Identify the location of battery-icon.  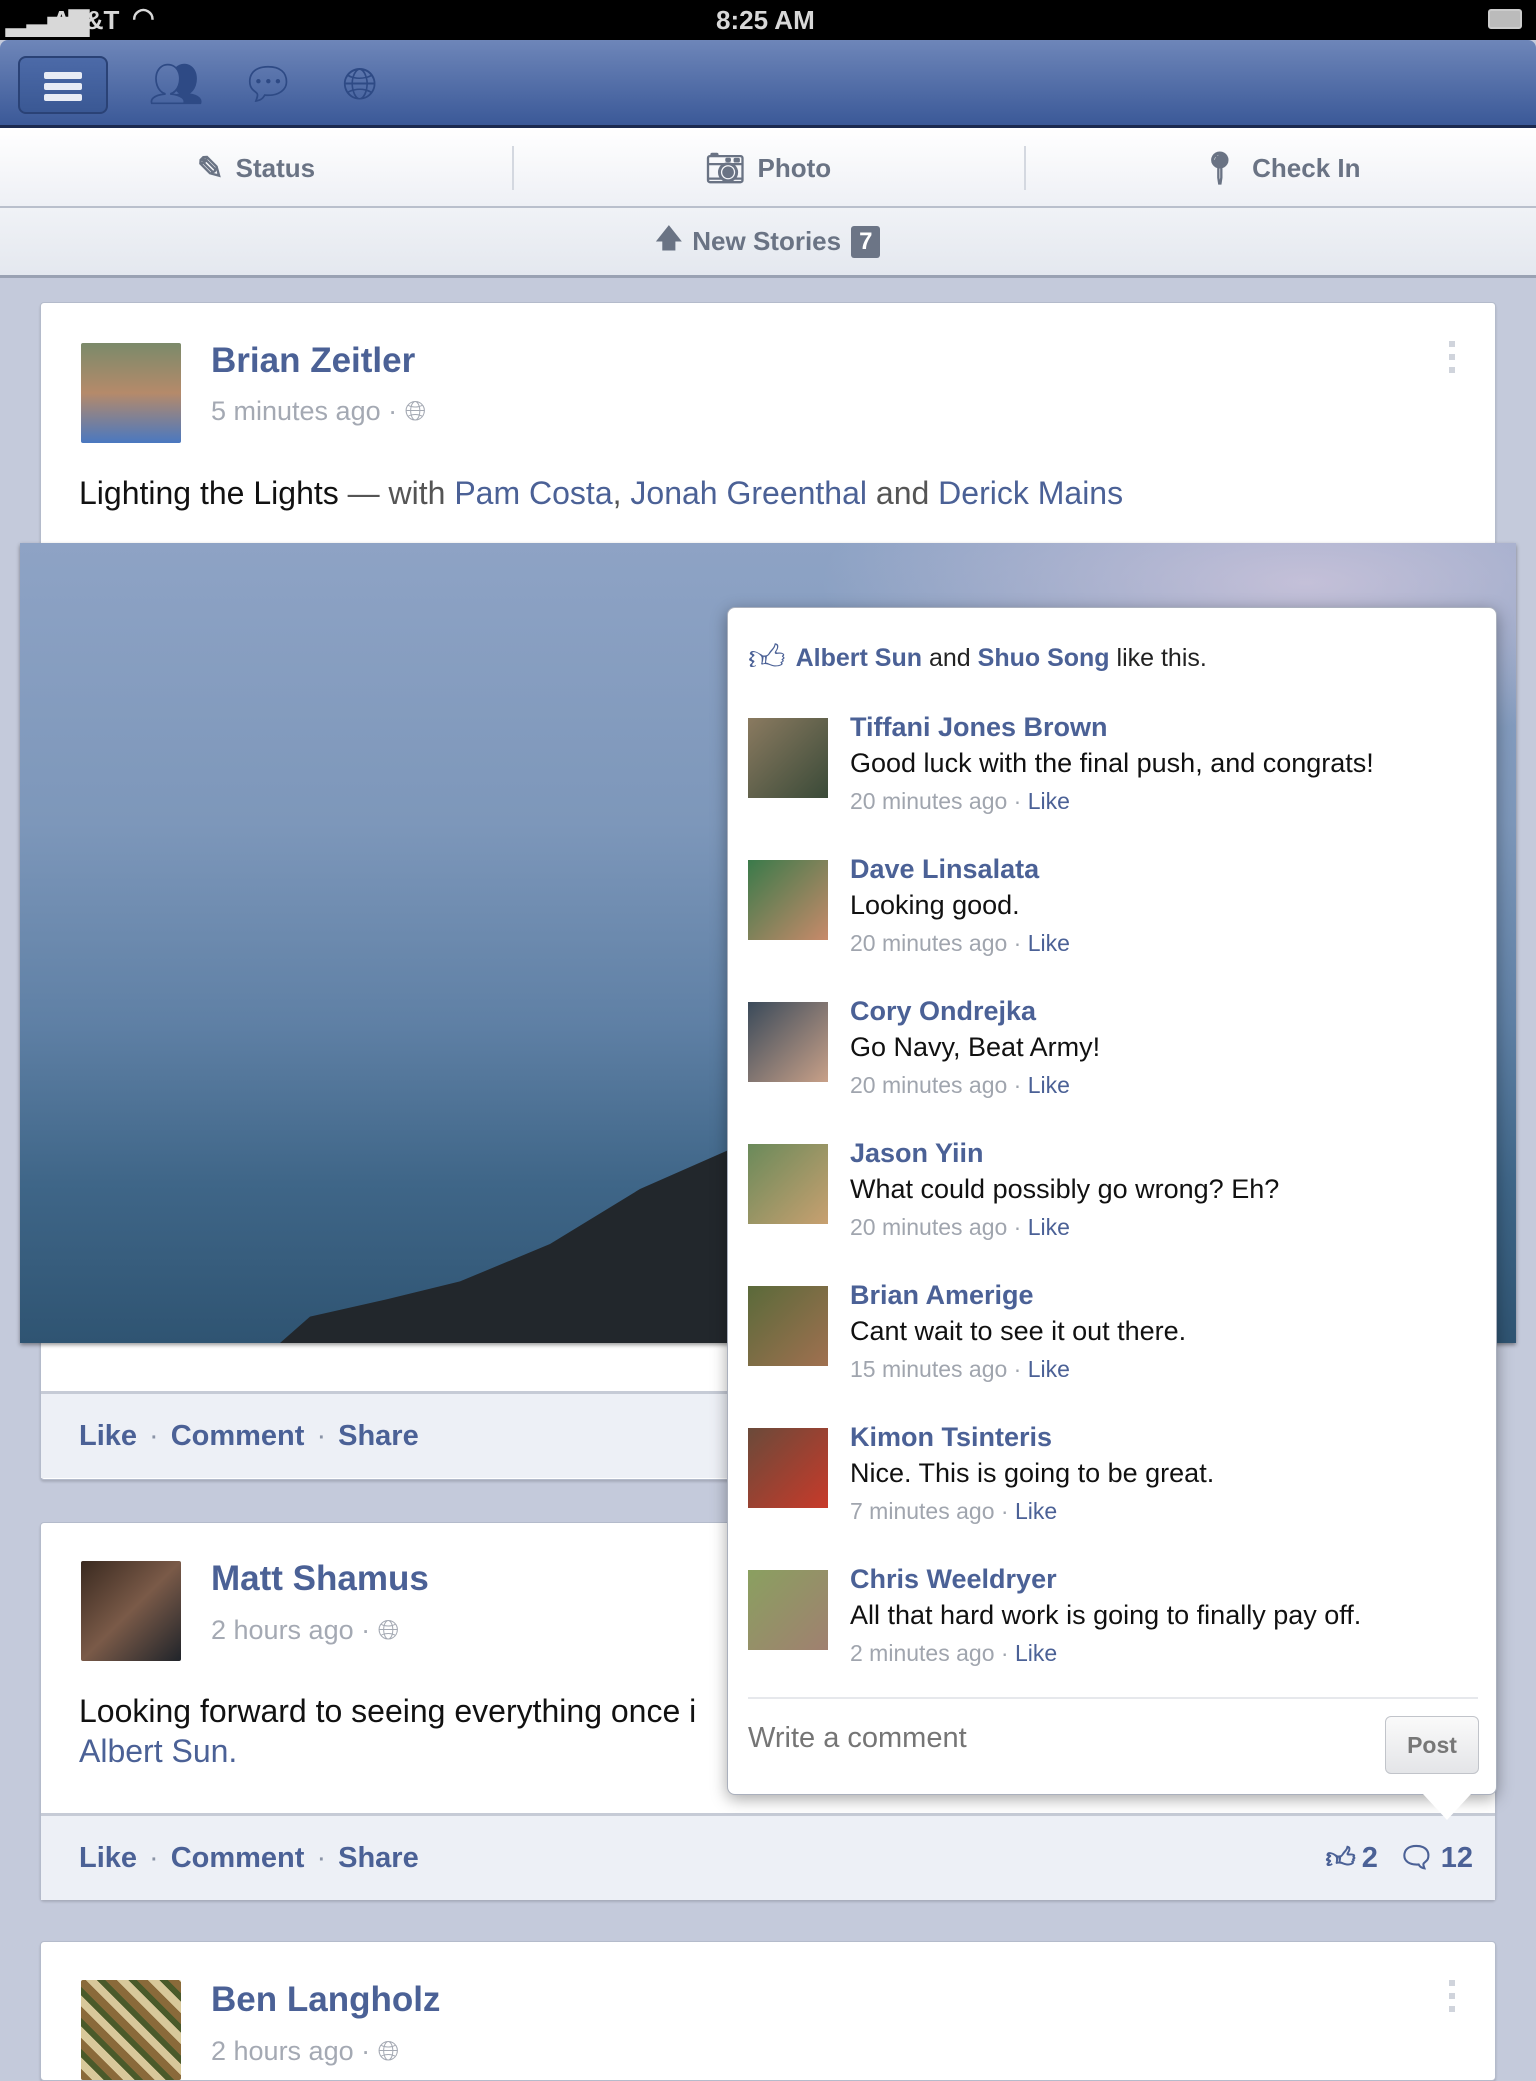
(1505, 19).